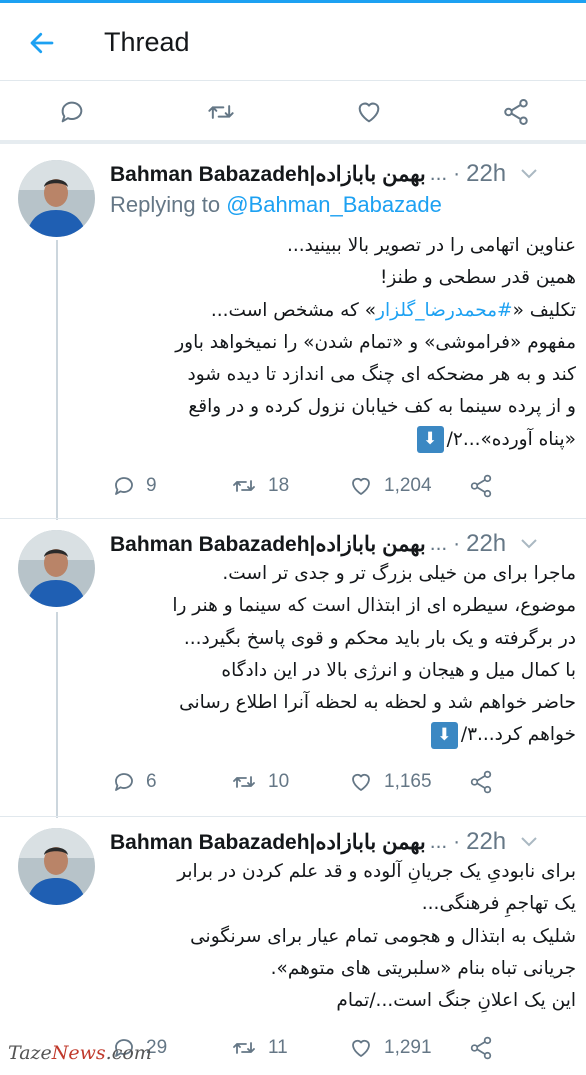  Describe the element at coordinates (408, 1047) in the screenshot. I see `like-count: 1,291` at that location.